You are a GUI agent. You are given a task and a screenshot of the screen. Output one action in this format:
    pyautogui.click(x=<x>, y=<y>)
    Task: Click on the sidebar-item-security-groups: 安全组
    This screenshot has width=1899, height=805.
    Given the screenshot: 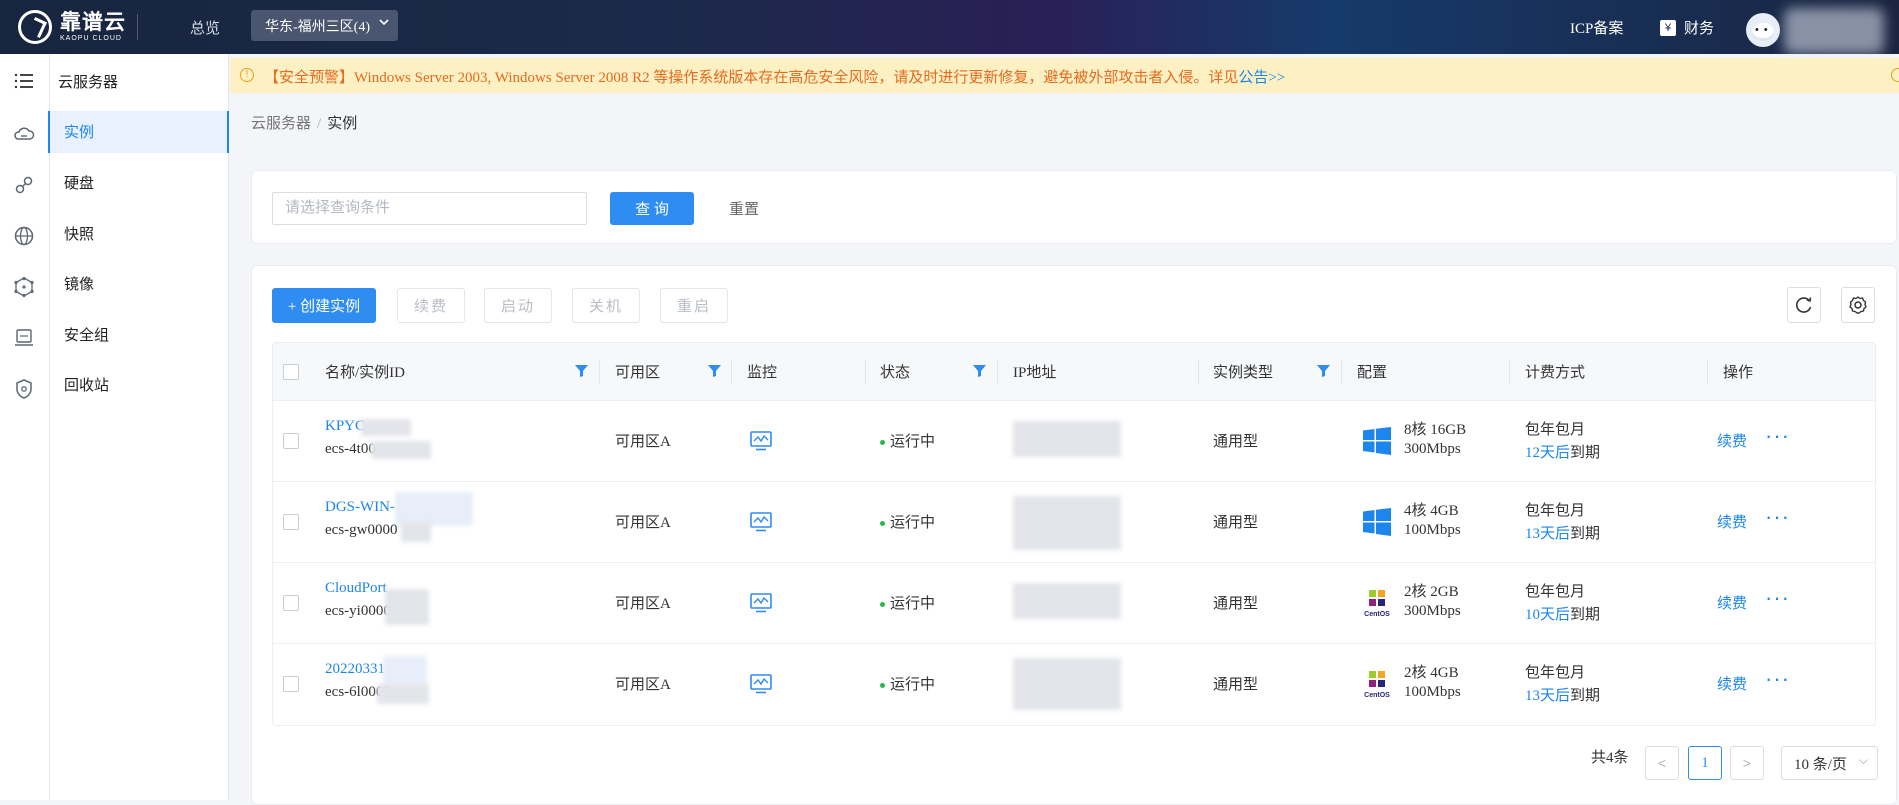 What is the action you would take?
    pyautogui.click(x=139, y=335)
    